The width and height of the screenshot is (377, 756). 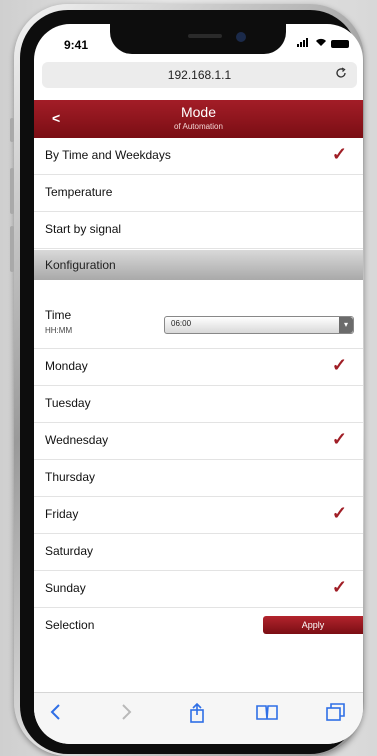 I want to click on chevron-left-icon, so click(x=56, y=714).